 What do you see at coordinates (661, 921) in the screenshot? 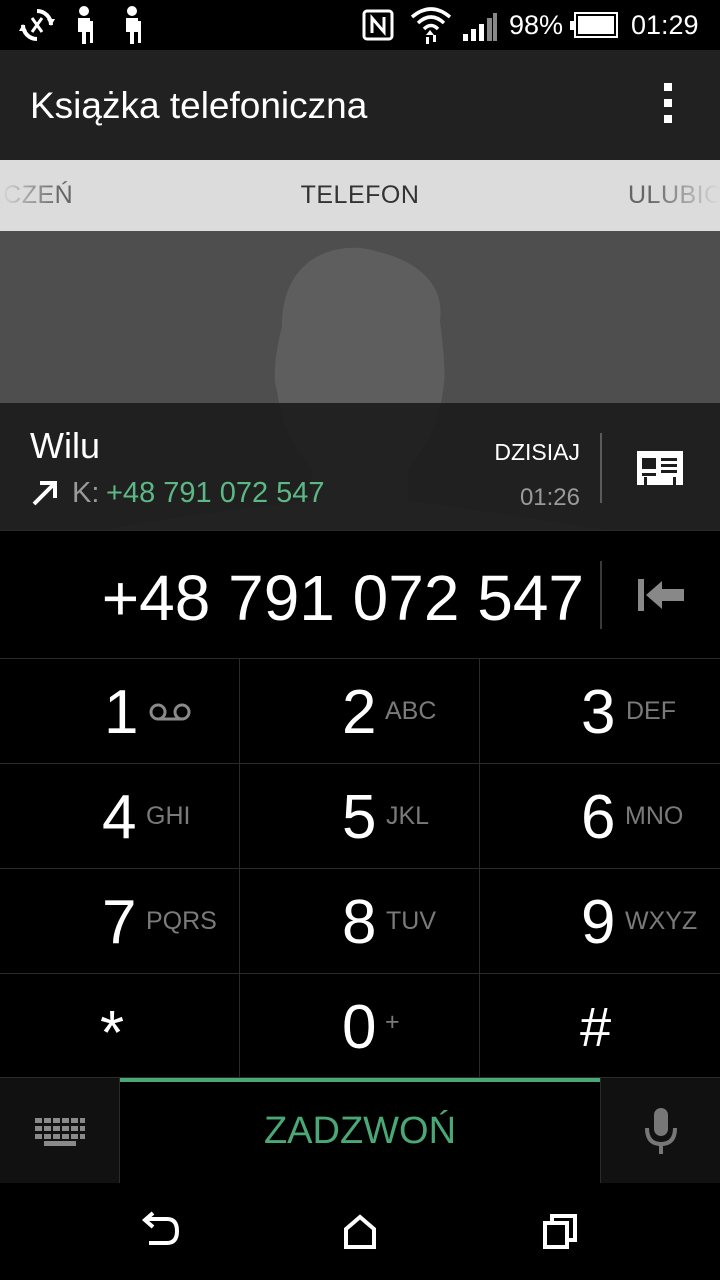
I see `key-letters: WXYZ` at bounding box center [661, 921].